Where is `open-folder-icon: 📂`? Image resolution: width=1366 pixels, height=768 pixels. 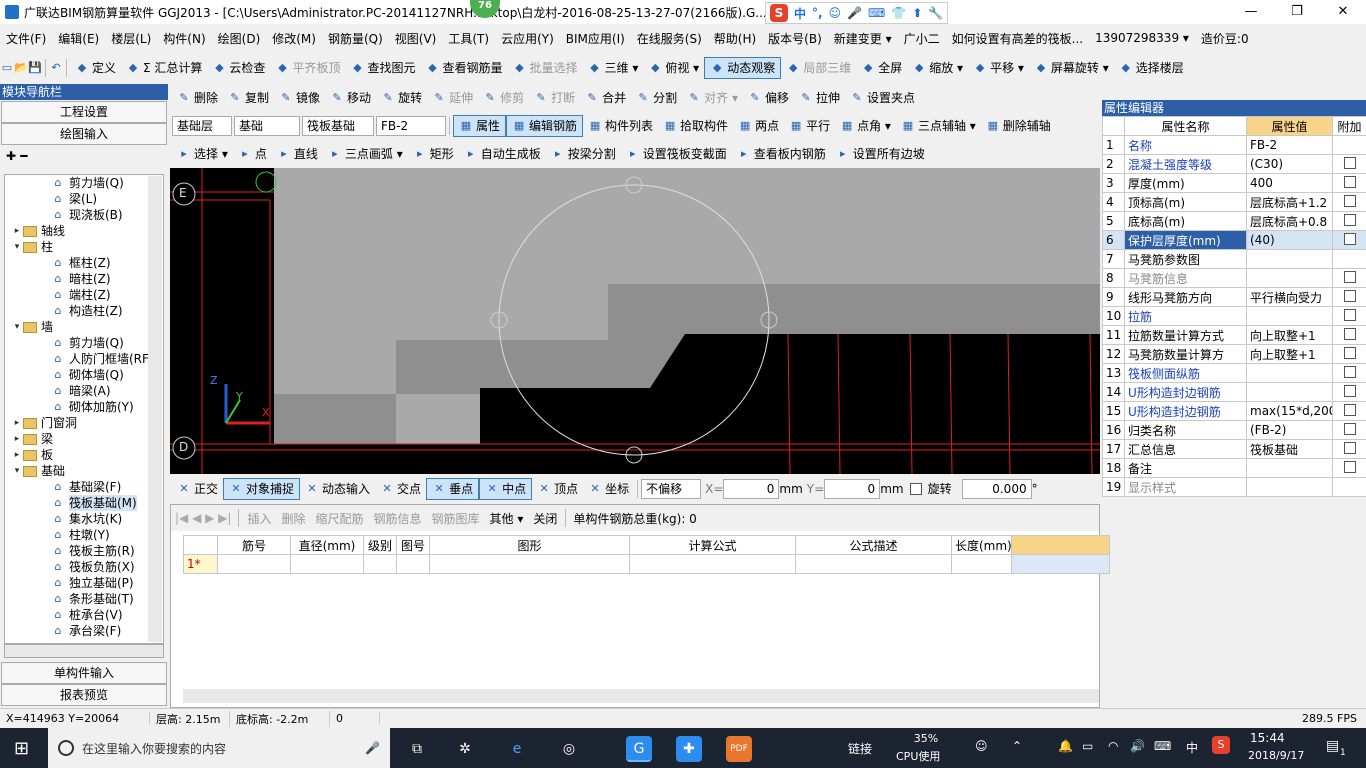
open-folder-icon: 📂 is located at coordinates (21, 68).